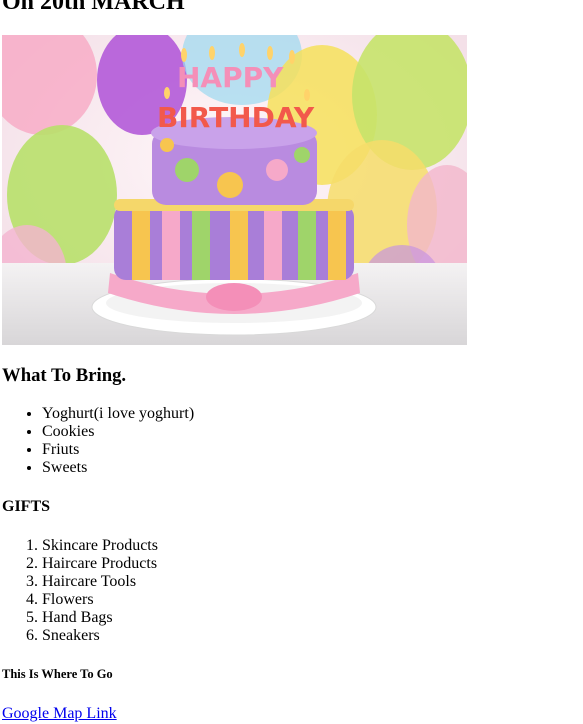  What do you see at coordinates (118, 450) in the screenshot?
I see `list-item: Friuts` at bounding box center [118, 450].